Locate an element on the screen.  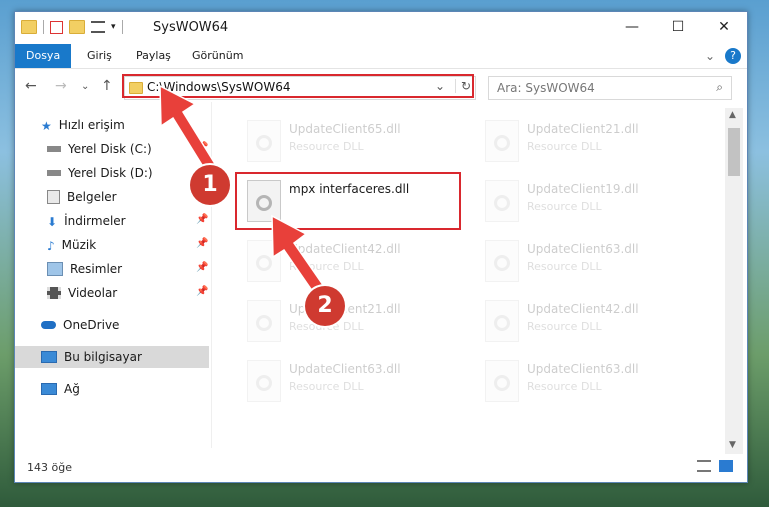
scrollbar-thumb is located at coordinates (734, 152).